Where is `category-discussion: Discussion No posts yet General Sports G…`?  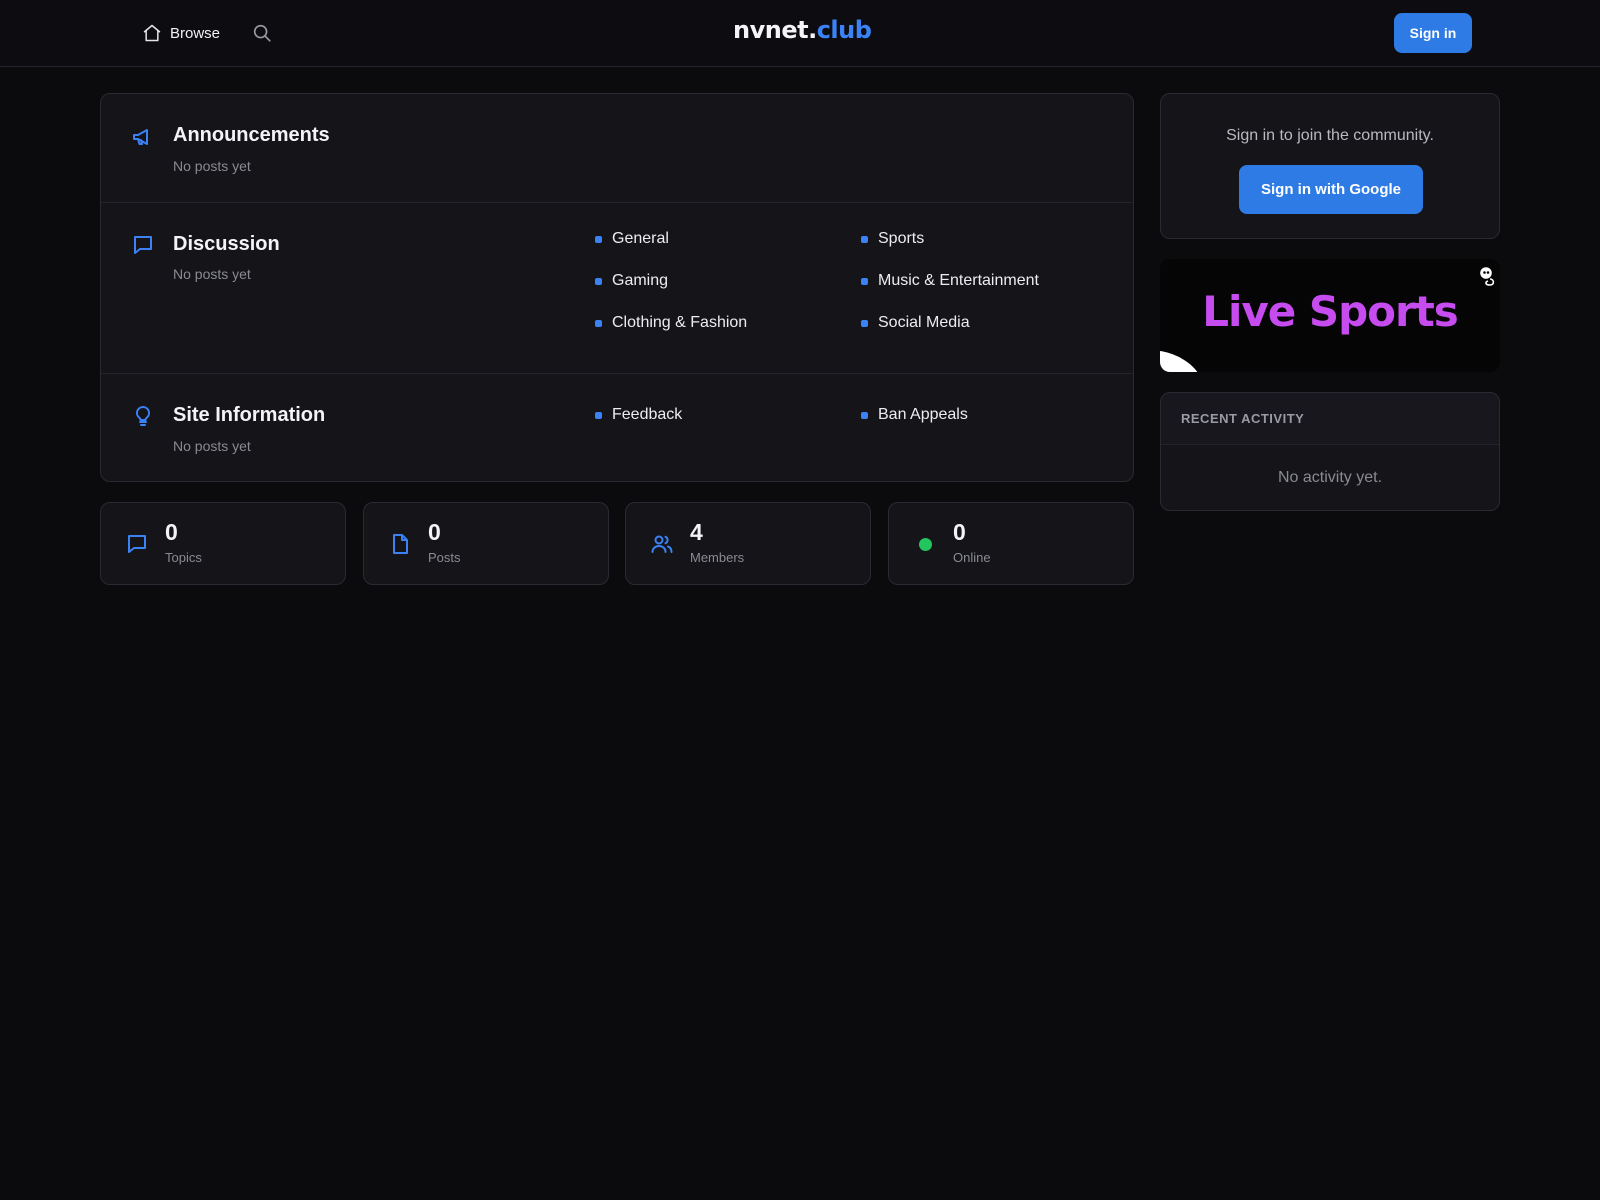 category-discussion: Discussion No posts yet General Sports G… is located at coordinates (617, 288).